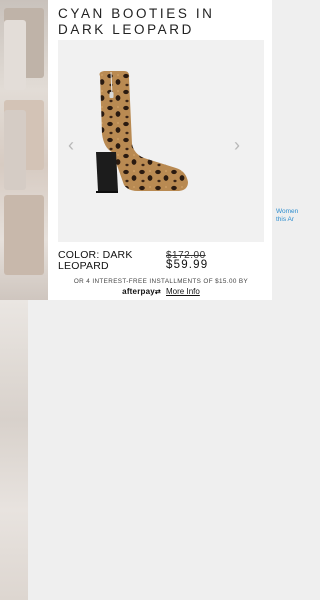  What do you see at coordinates (287, 211) in the screenshot?
I see `side-text-line: Women` at bounding box center [287, 211].